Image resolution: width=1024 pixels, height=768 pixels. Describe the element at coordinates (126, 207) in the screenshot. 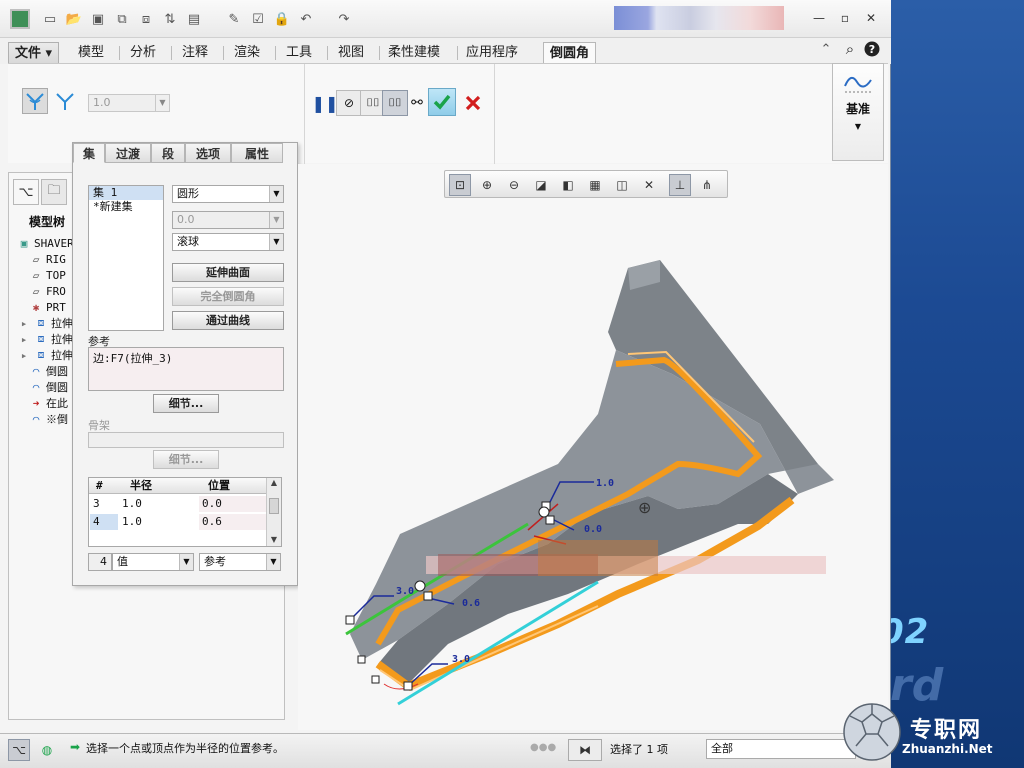

I see `list-item: *新建集` at that location.